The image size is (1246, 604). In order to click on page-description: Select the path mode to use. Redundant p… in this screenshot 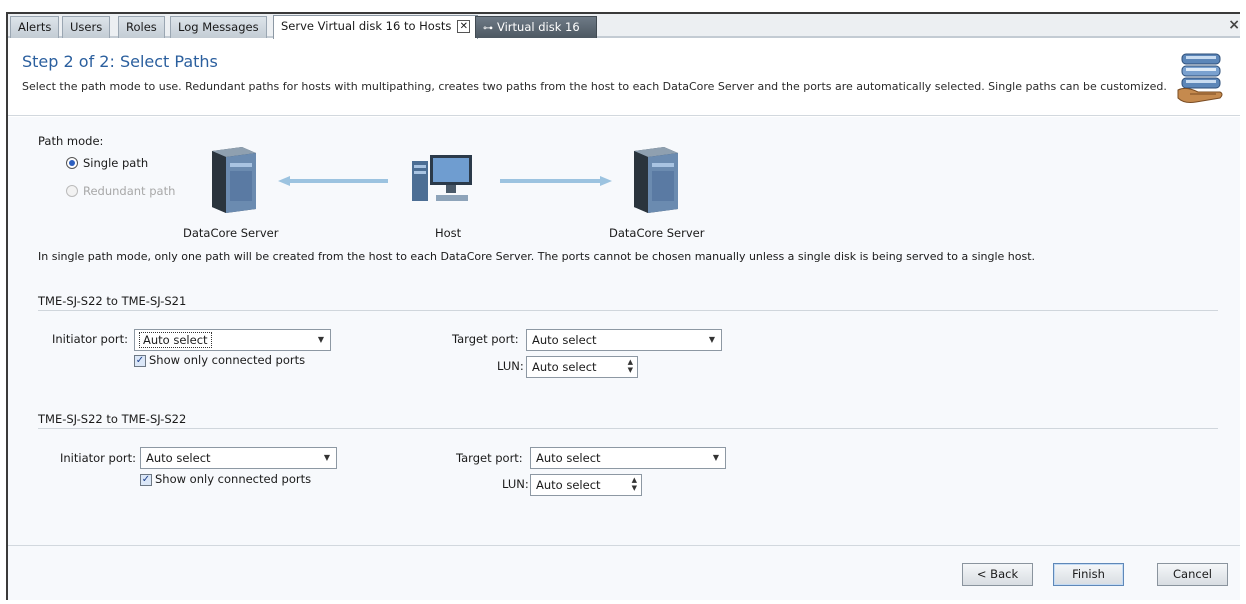, I will do `click(594, 86)`.